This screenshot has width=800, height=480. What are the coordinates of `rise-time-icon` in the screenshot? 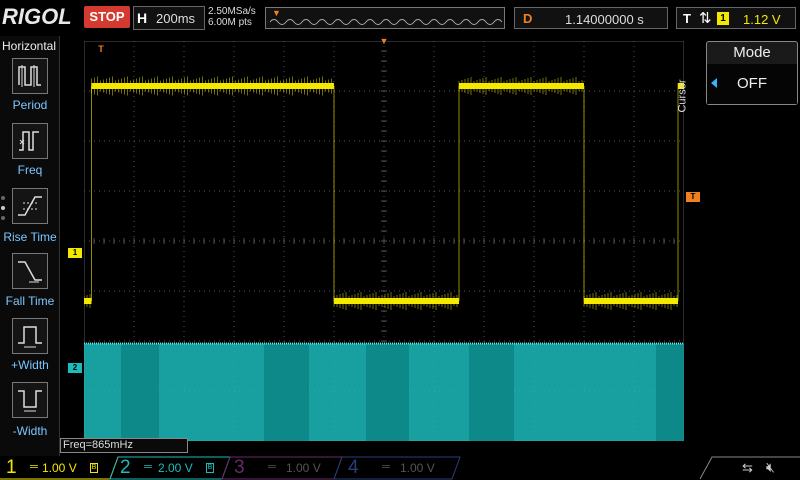 It's located at (30, 206).